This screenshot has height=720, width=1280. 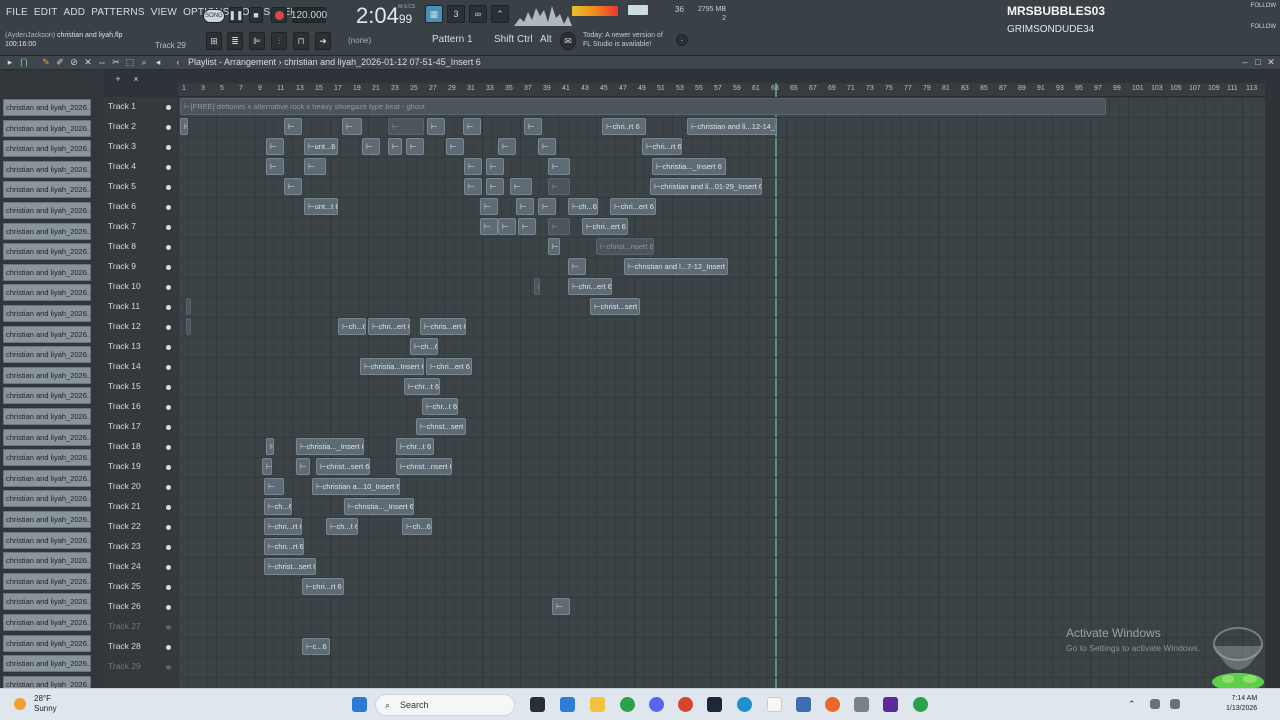 What do you see at coordinates (144, 62) in the screenshot?
I see `zoom-tool-icon: ⌕` at bounding box center [144, 62].